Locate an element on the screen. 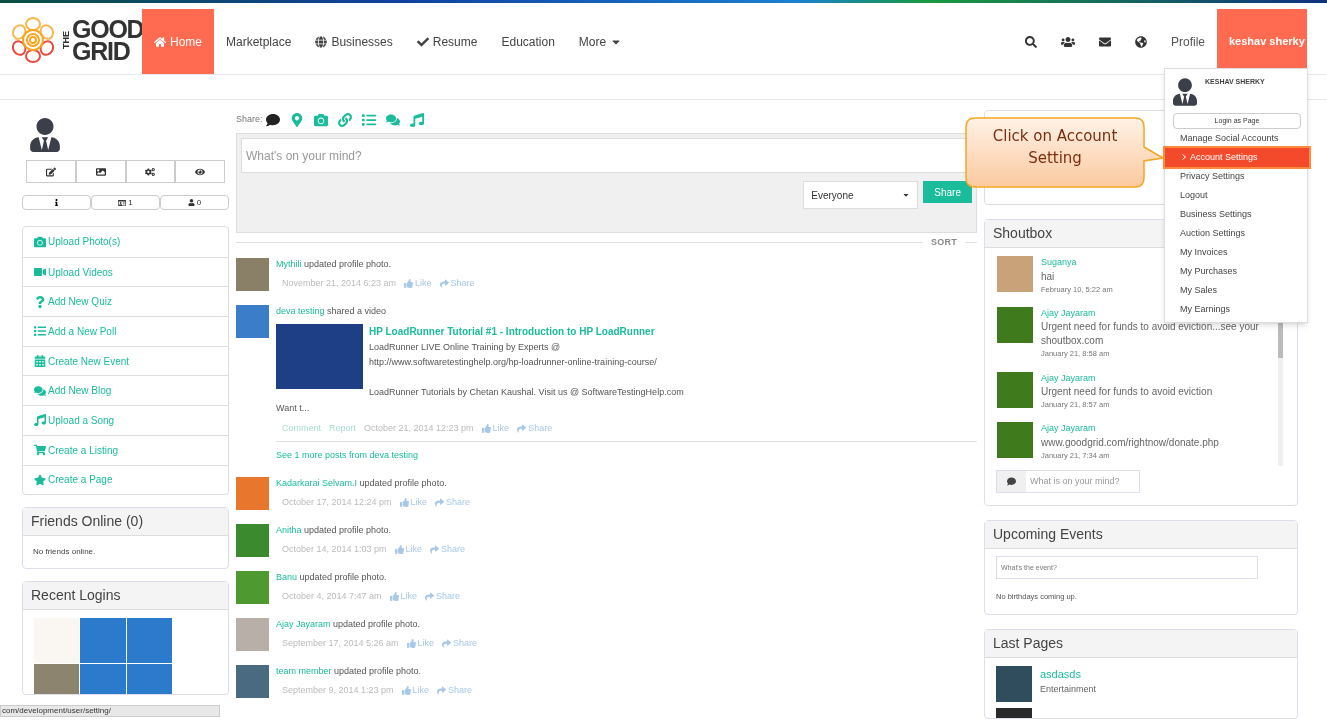  nav-tab: Businesses is located at coordinates (354, 41).